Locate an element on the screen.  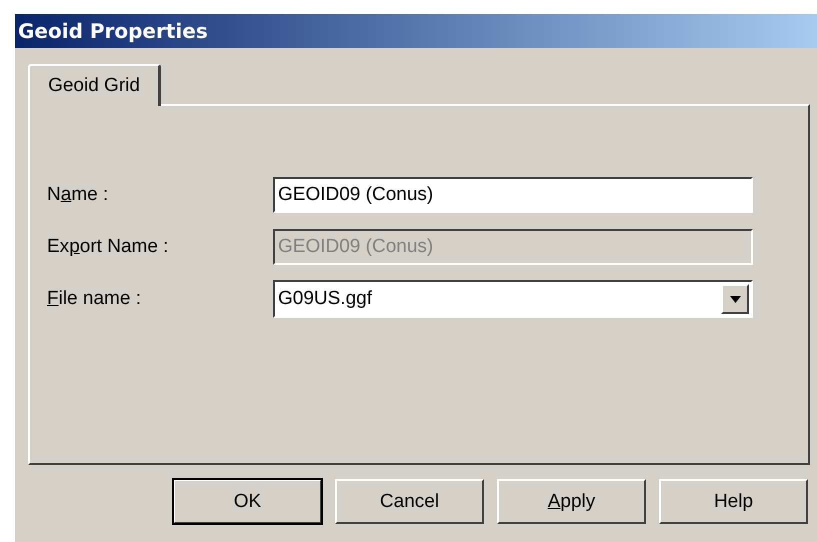
window-title: Geoid Properties is located at coordinates (113, 31).